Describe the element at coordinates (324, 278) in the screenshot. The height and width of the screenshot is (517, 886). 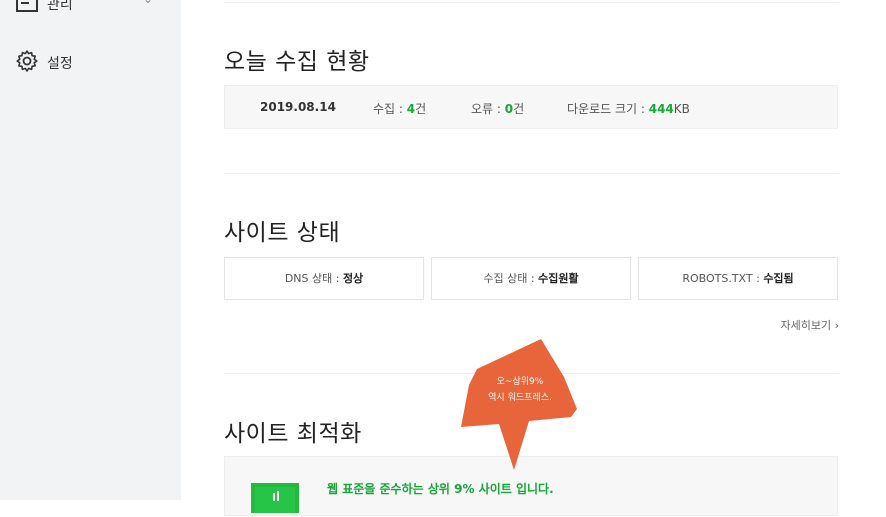
I see `status-box-dns: DNS 상태 : 정상` at that location.